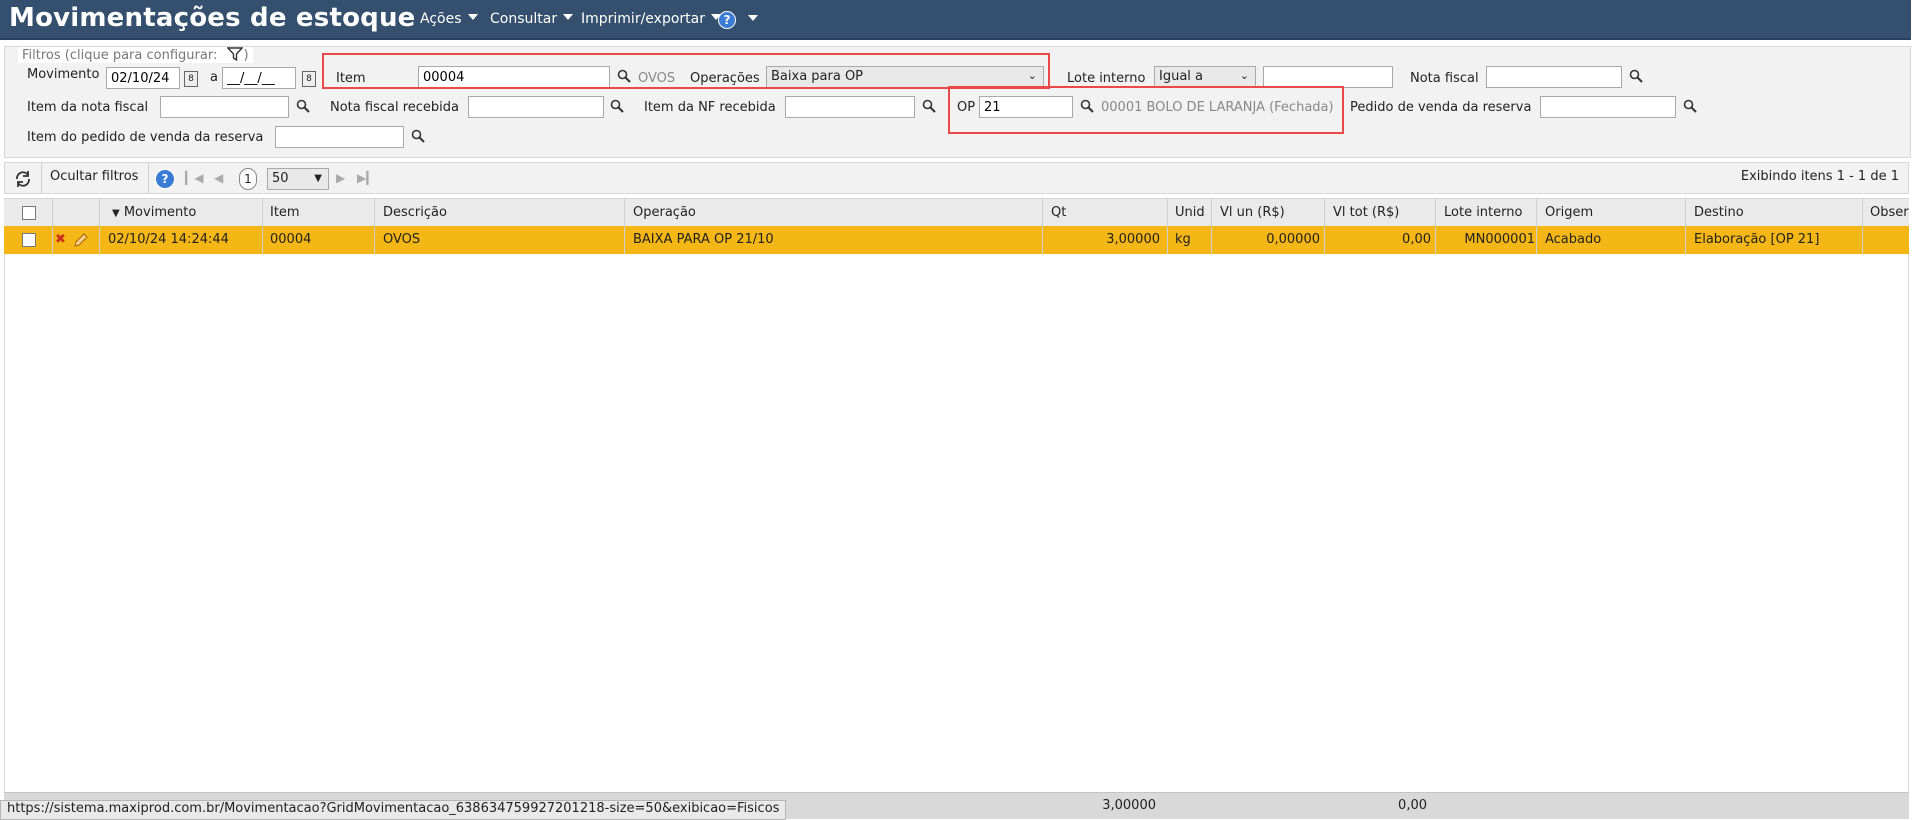  I want to click on col-destino: Destino, so click(1719, 212).